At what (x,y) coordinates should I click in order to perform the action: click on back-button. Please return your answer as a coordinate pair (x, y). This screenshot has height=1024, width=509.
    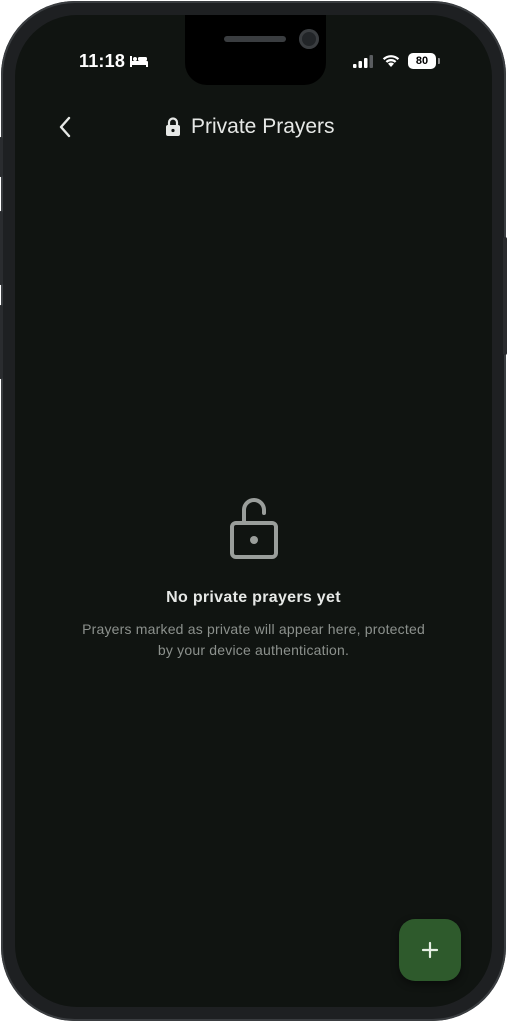
    Looking at the image, I should click on (65, 127).